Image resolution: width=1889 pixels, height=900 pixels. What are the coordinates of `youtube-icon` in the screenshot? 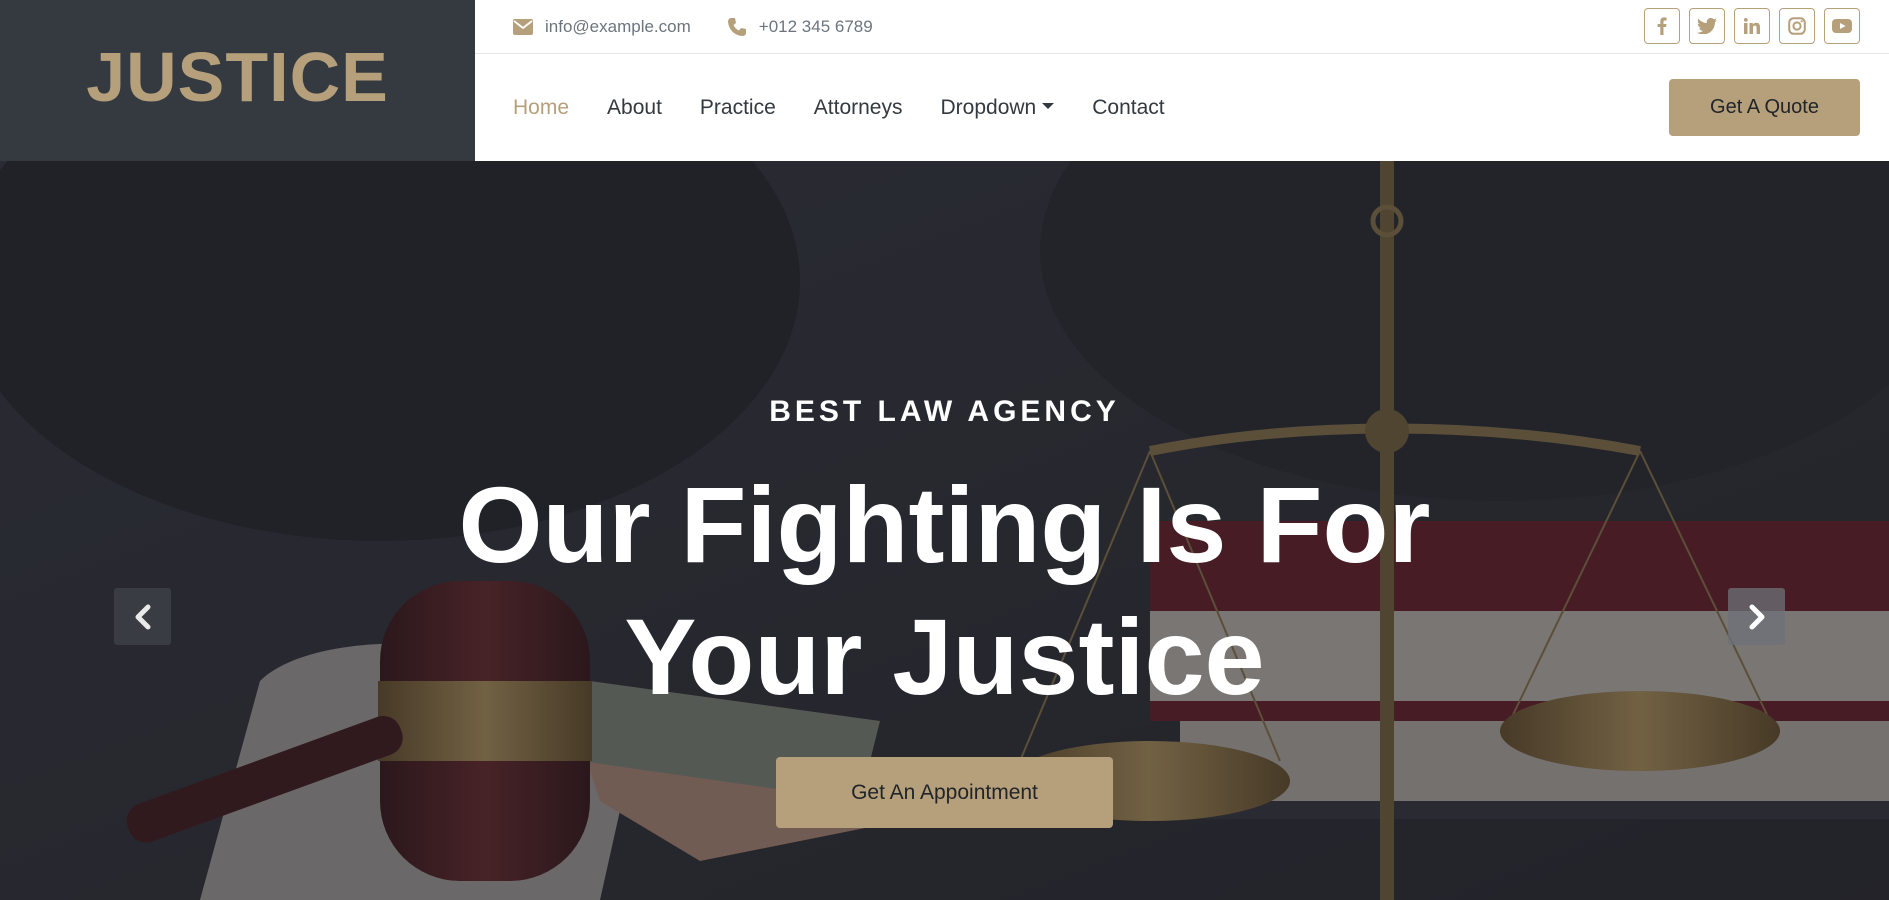 It's located at (1842, 26).